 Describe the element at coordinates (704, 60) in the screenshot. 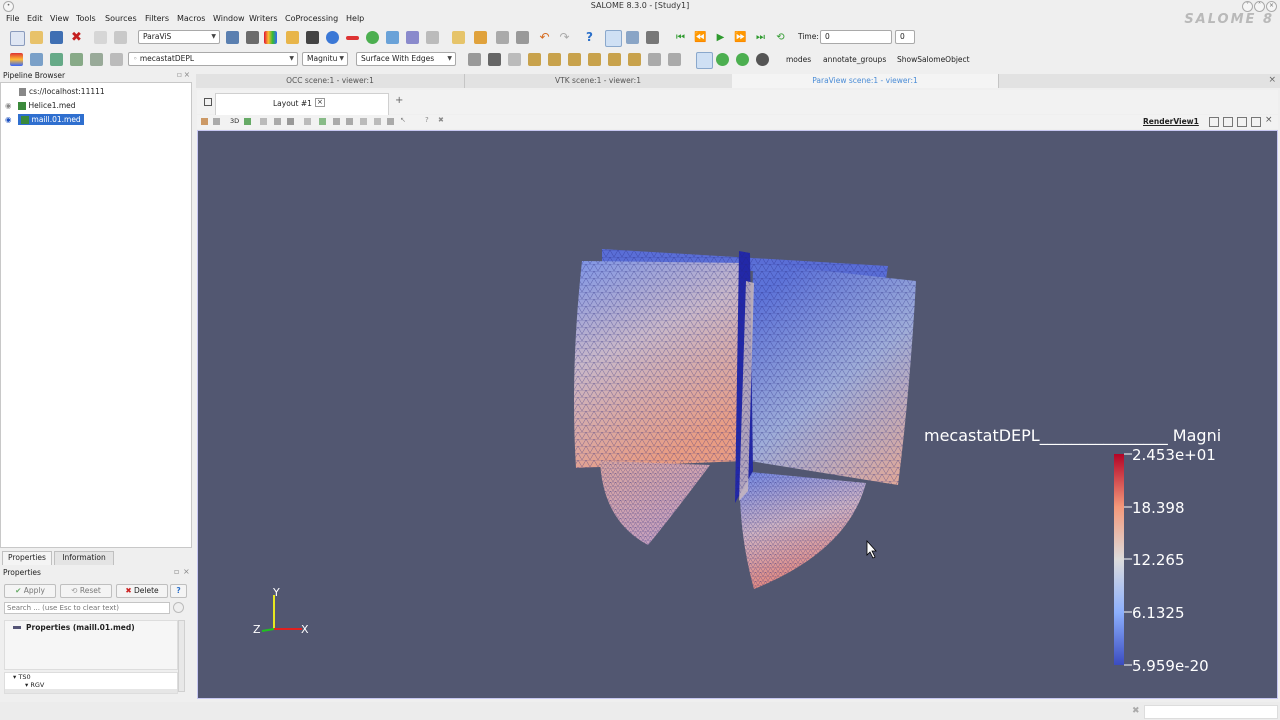

I see `select-points-icon` at that location.